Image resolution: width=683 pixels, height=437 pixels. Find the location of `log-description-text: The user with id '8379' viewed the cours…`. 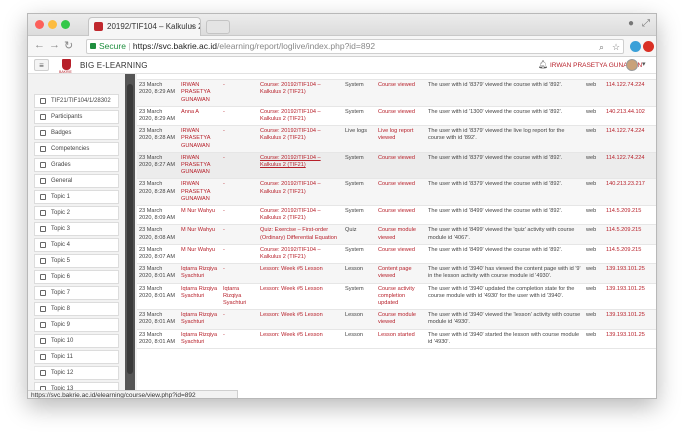

log-description-text: The user with id '8379' viewed the cours… is located at coordinates (495, 184).